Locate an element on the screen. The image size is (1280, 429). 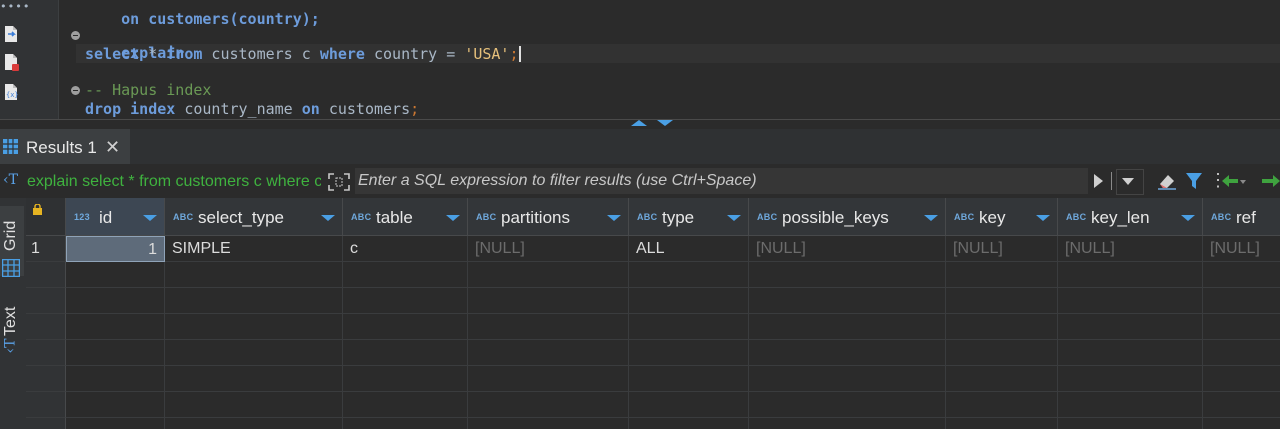
more-dots-icon: •••• is located at coordinates (15, 6).